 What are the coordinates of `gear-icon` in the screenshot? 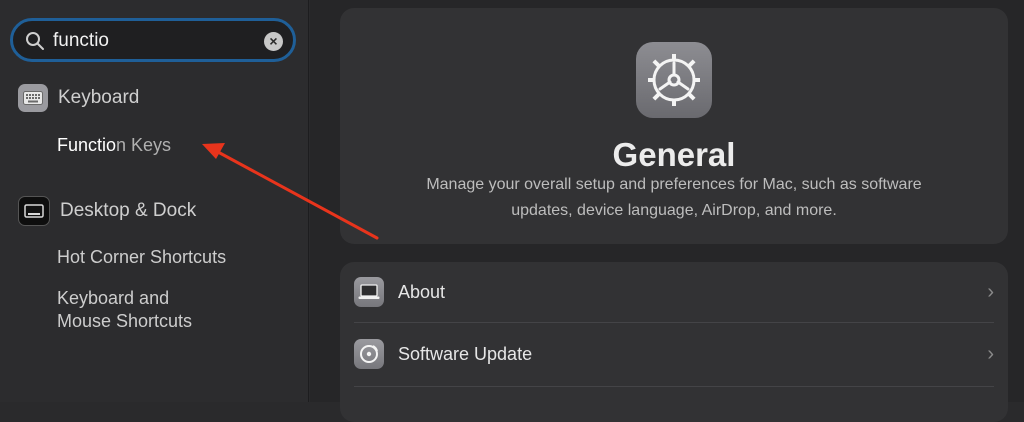 It's located at (674, 80).